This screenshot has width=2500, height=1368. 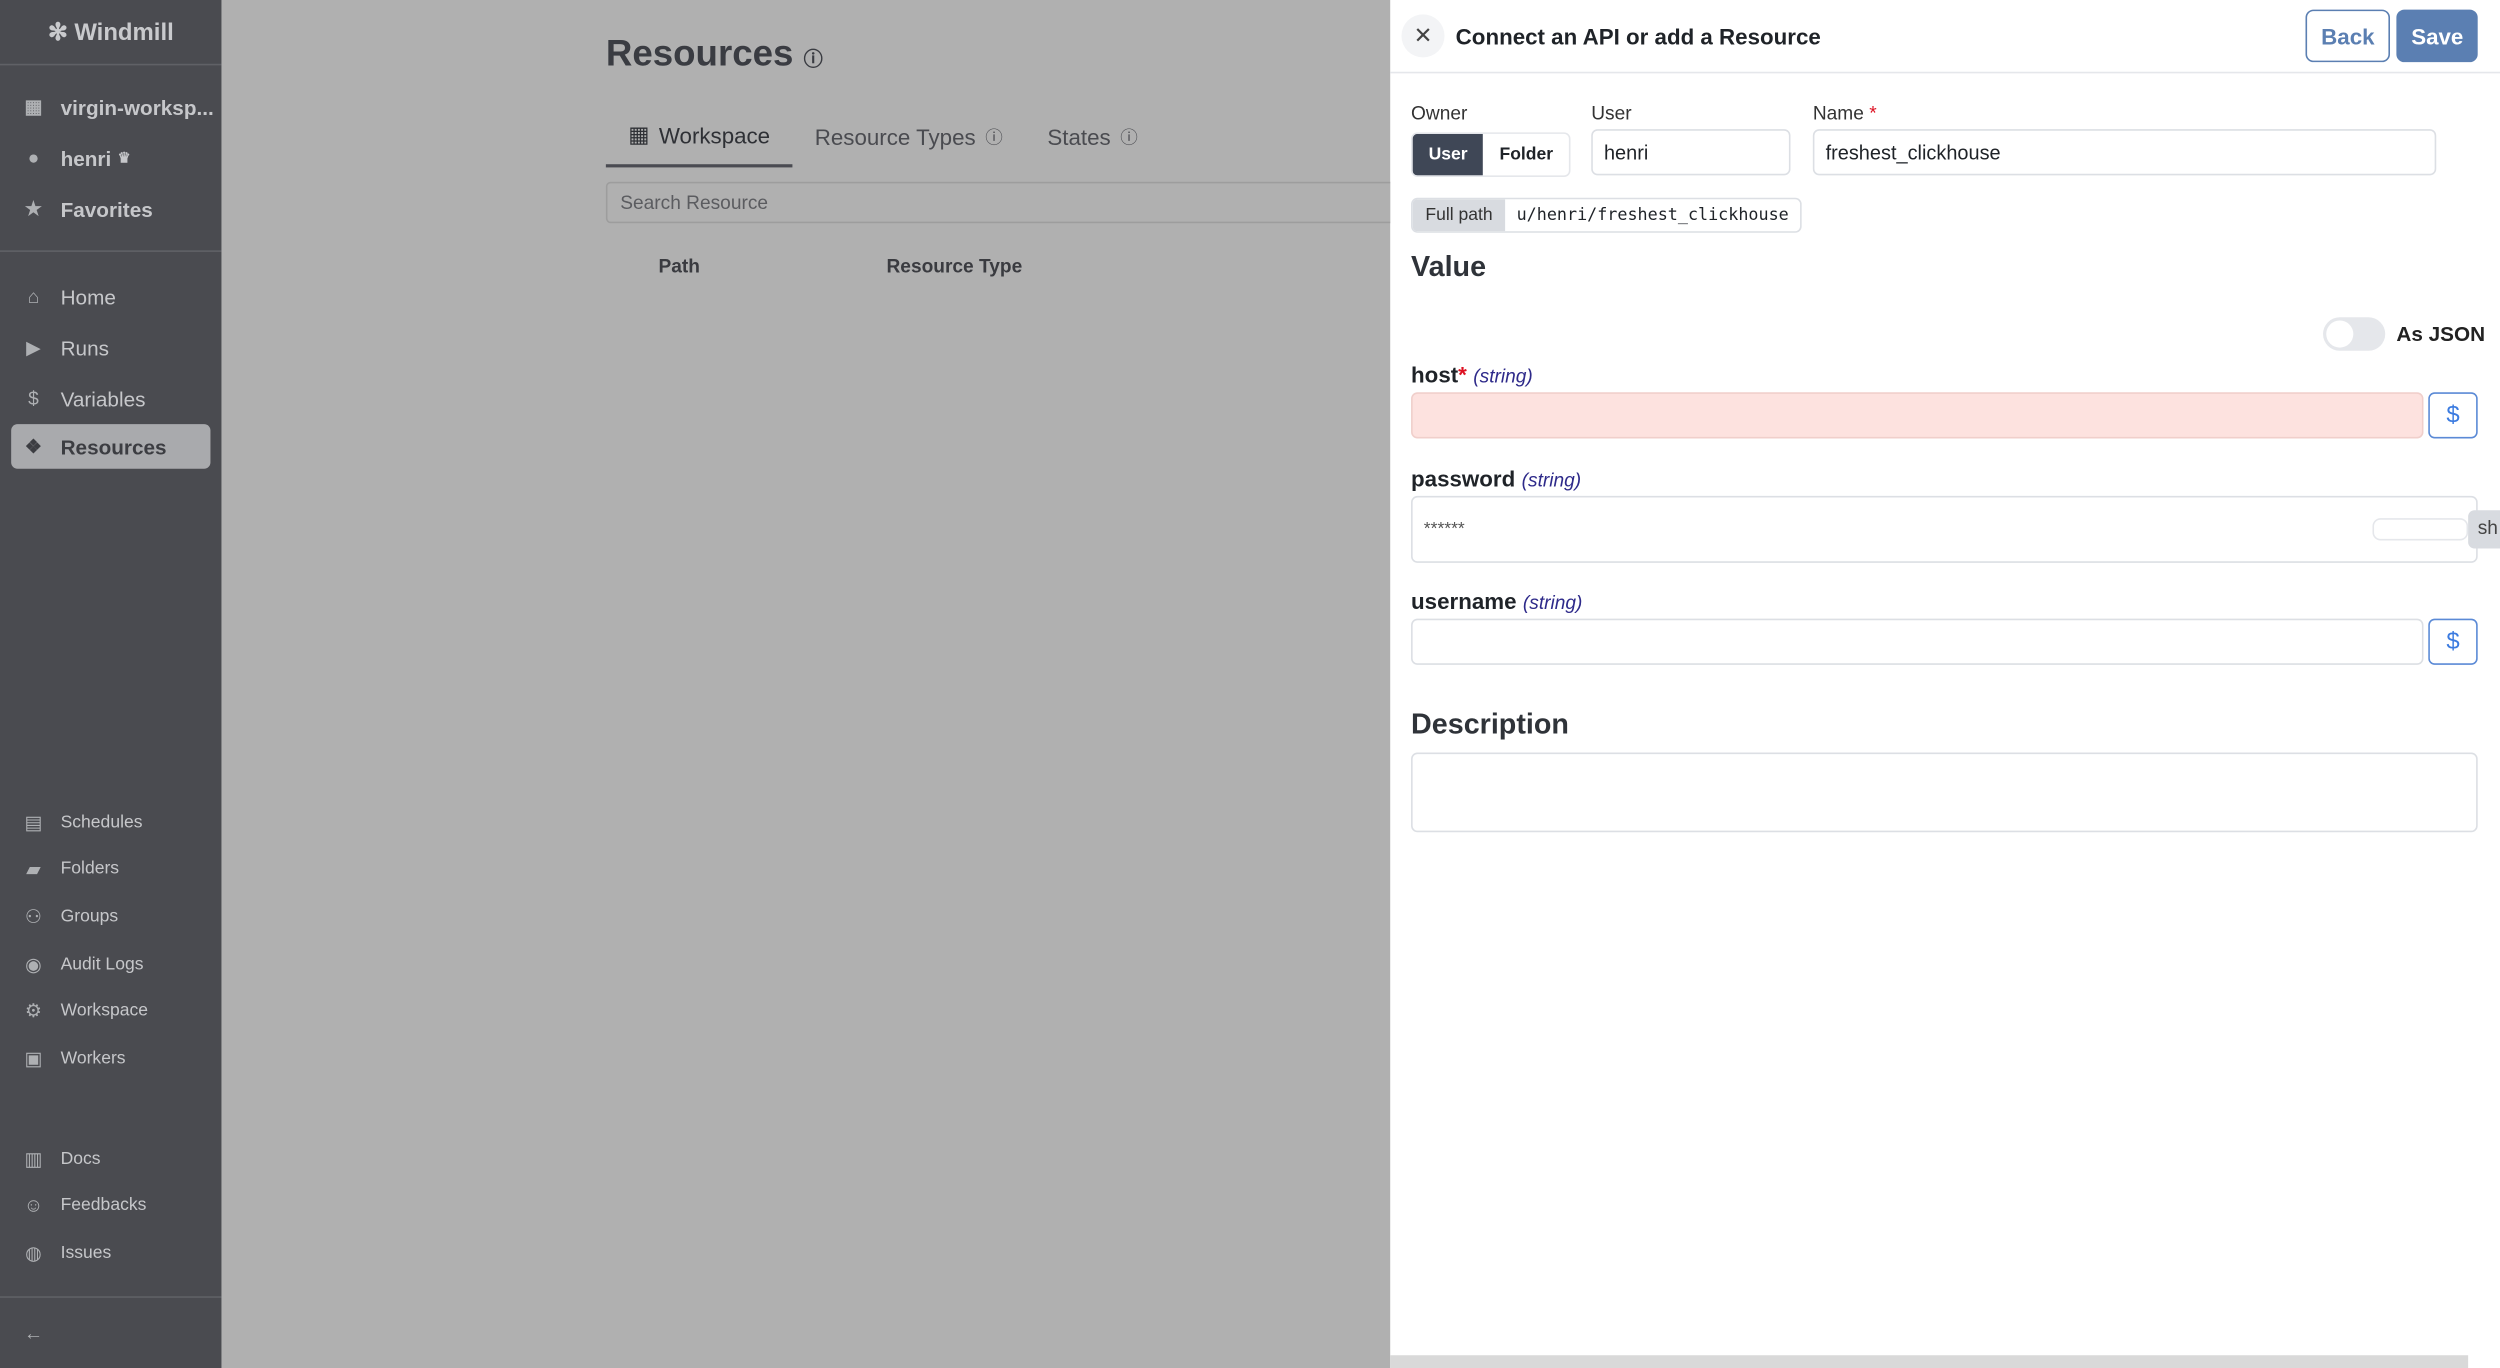 What do you see at coordinates (33, 964) in the screenshot?
I see `eye-icon: ◉` at bounding box center [33, 964].